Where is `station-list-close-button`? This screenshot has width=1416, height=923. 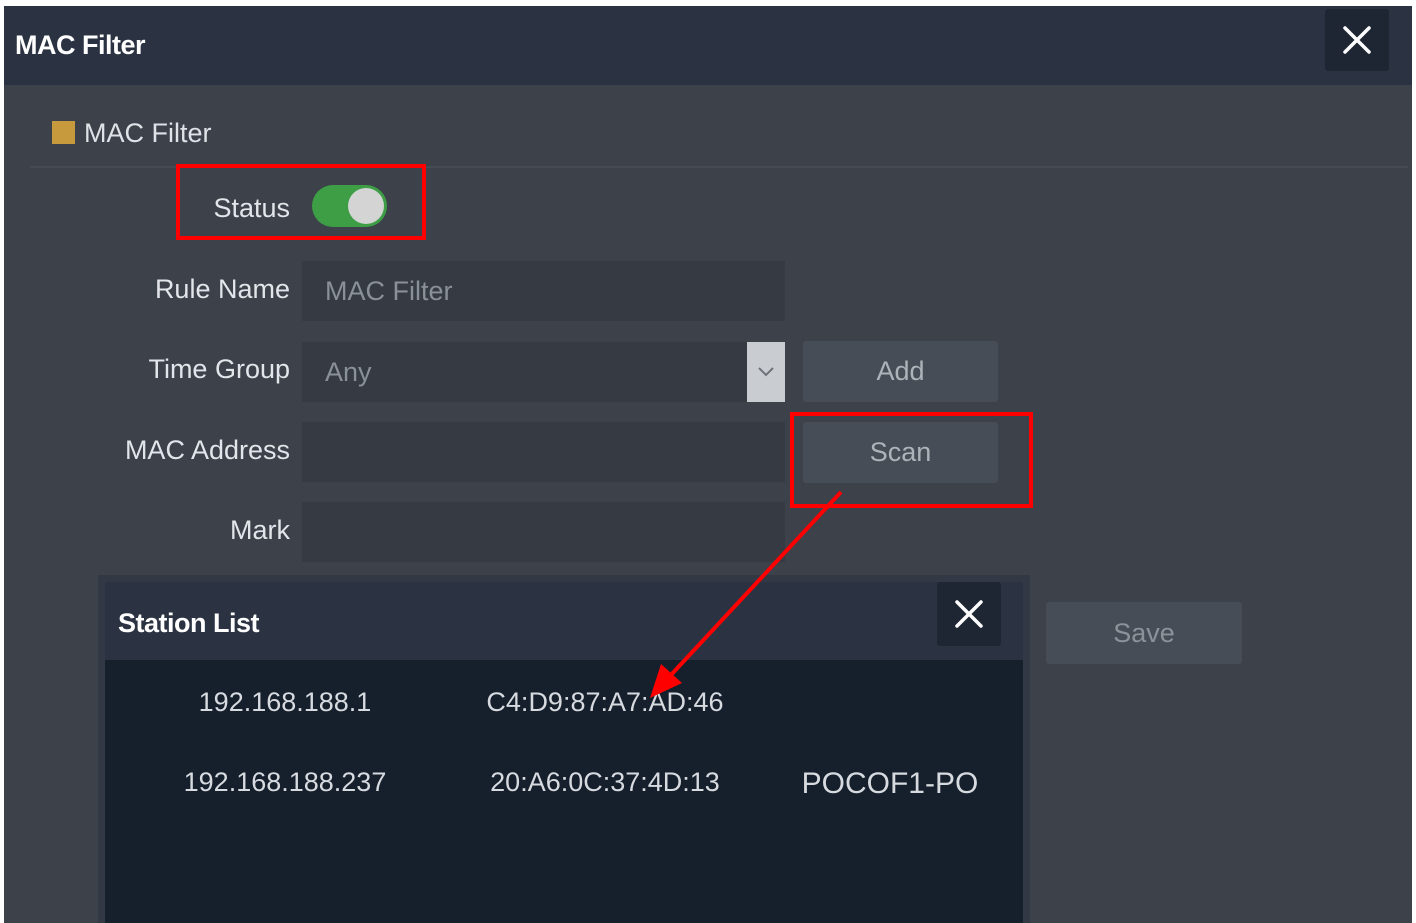
station-list-close-button is located at coordinates (969, 614).